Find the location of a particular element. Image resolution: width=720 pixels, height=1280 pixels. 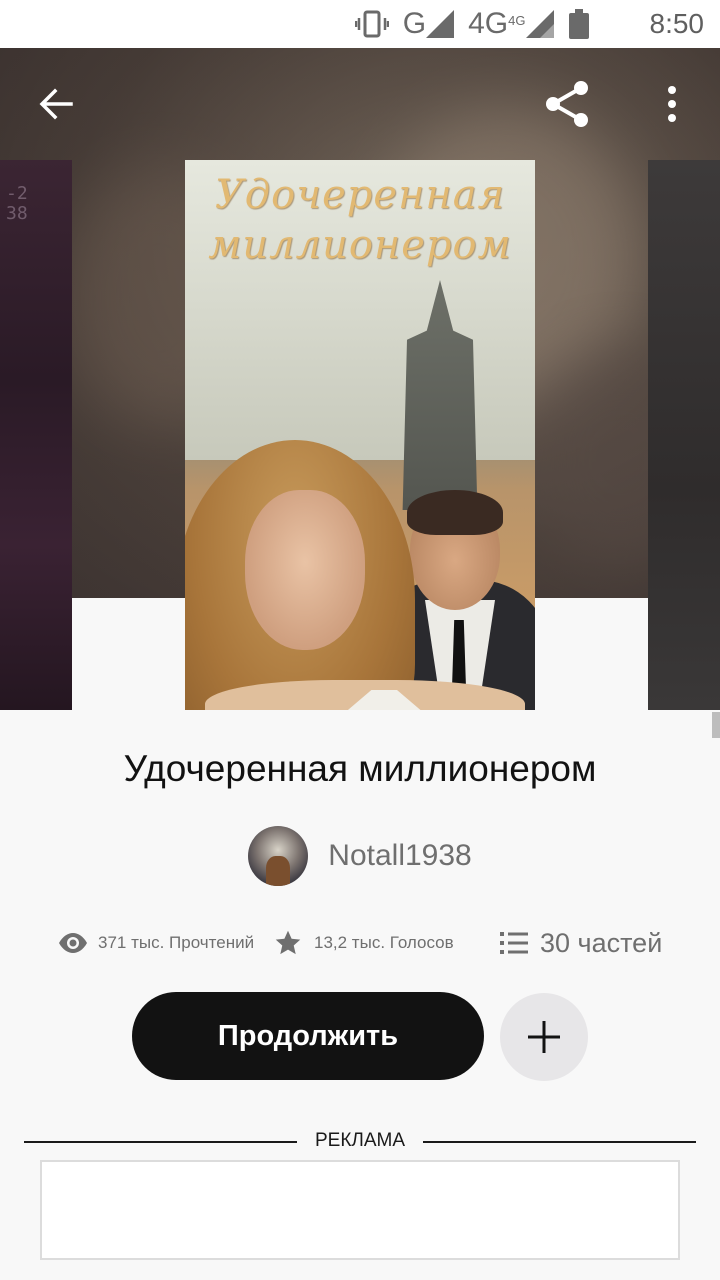

signal-4g: 4G 4G is located at coordinates (511, 24).